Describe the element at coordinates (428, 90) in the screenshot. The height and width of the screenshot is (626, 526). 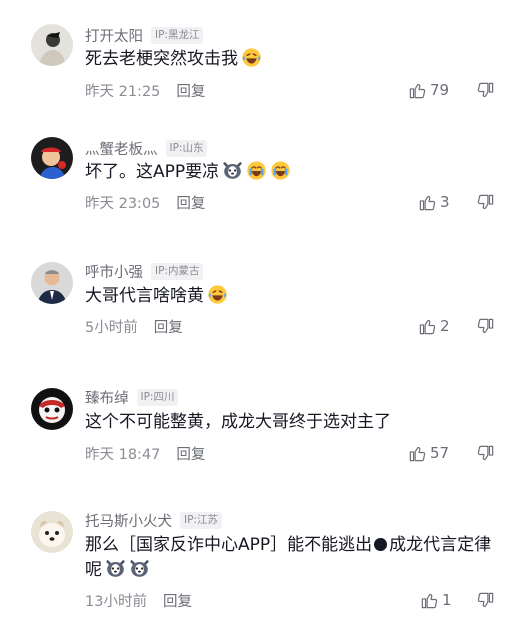
I see `like-button: 79` at that location.